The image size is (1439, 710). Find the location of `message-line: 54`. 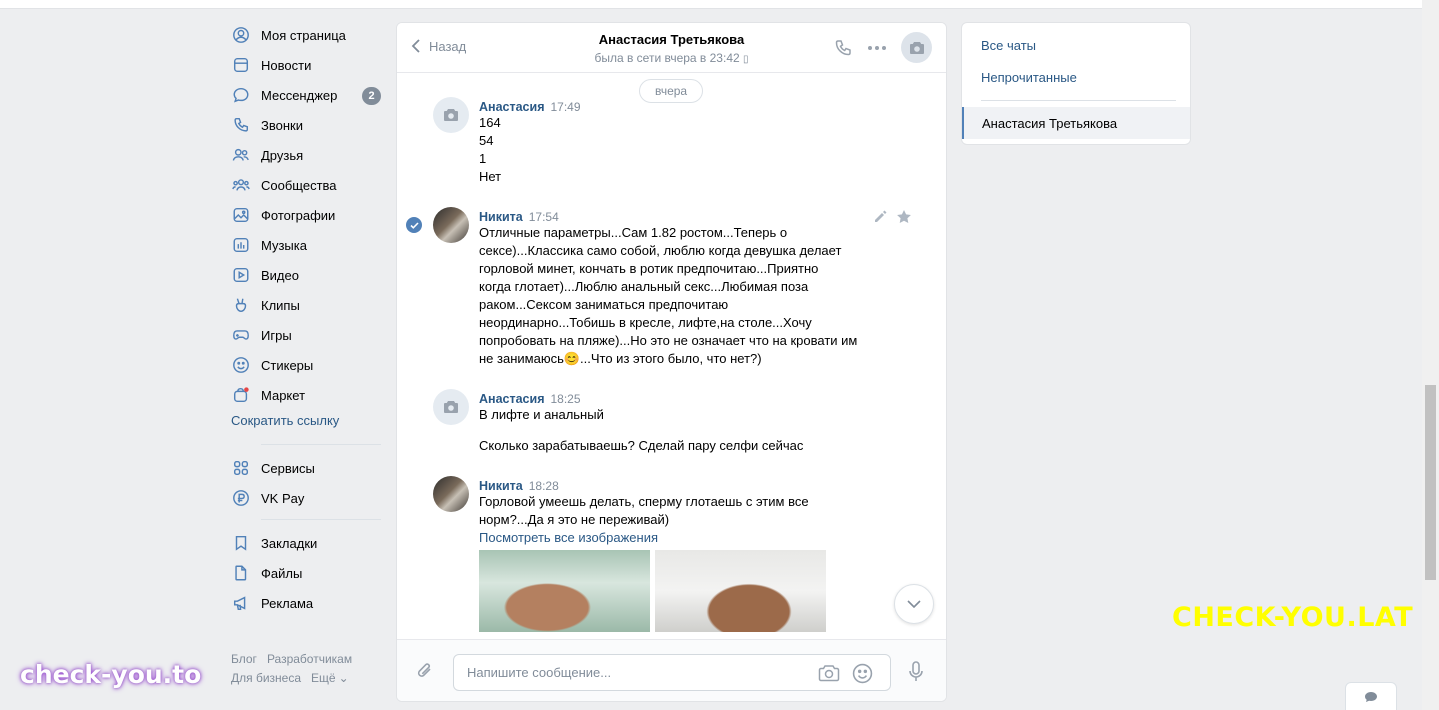

message-line: 54 is located at coordinates (486, 140).